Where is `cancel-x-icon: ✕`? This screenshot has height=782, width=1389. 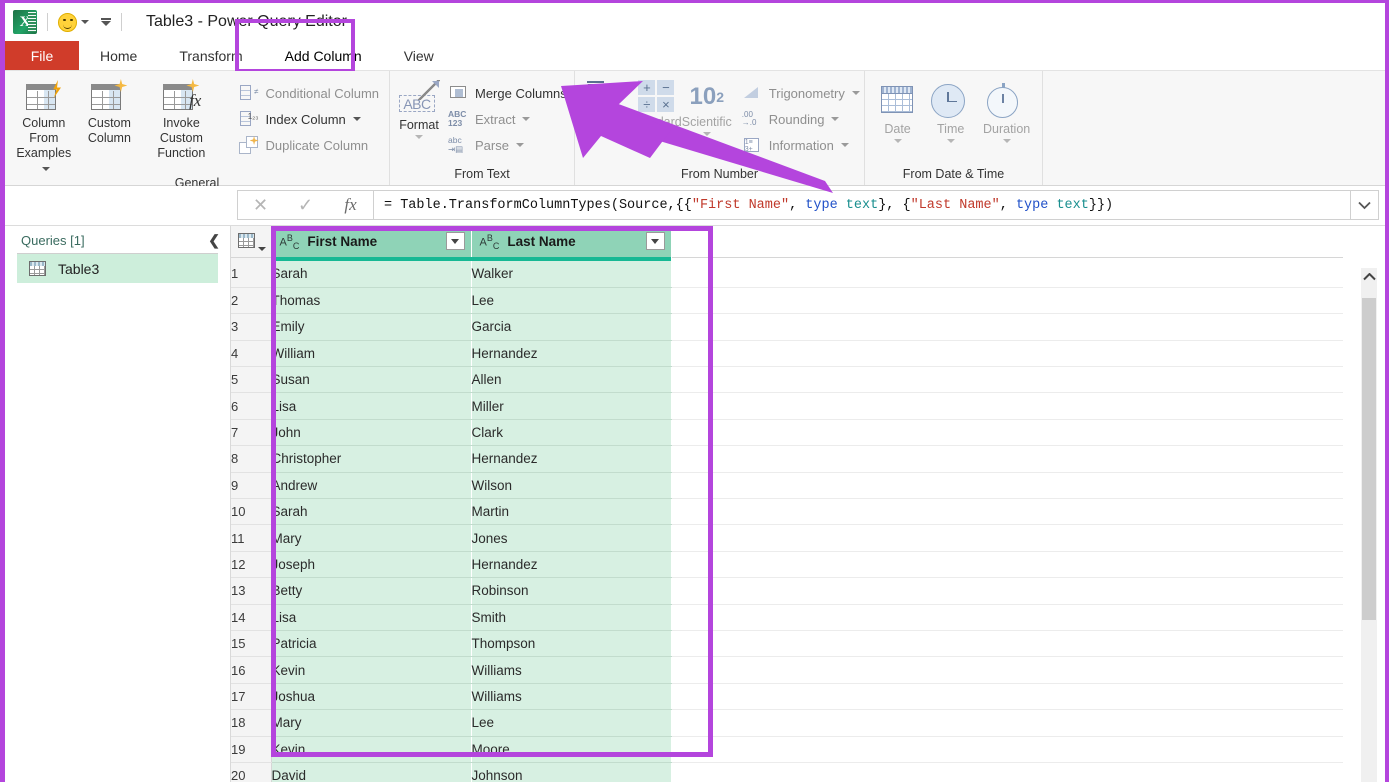 cancel-x-icon: ✕ is located at coordinates (260, 205).